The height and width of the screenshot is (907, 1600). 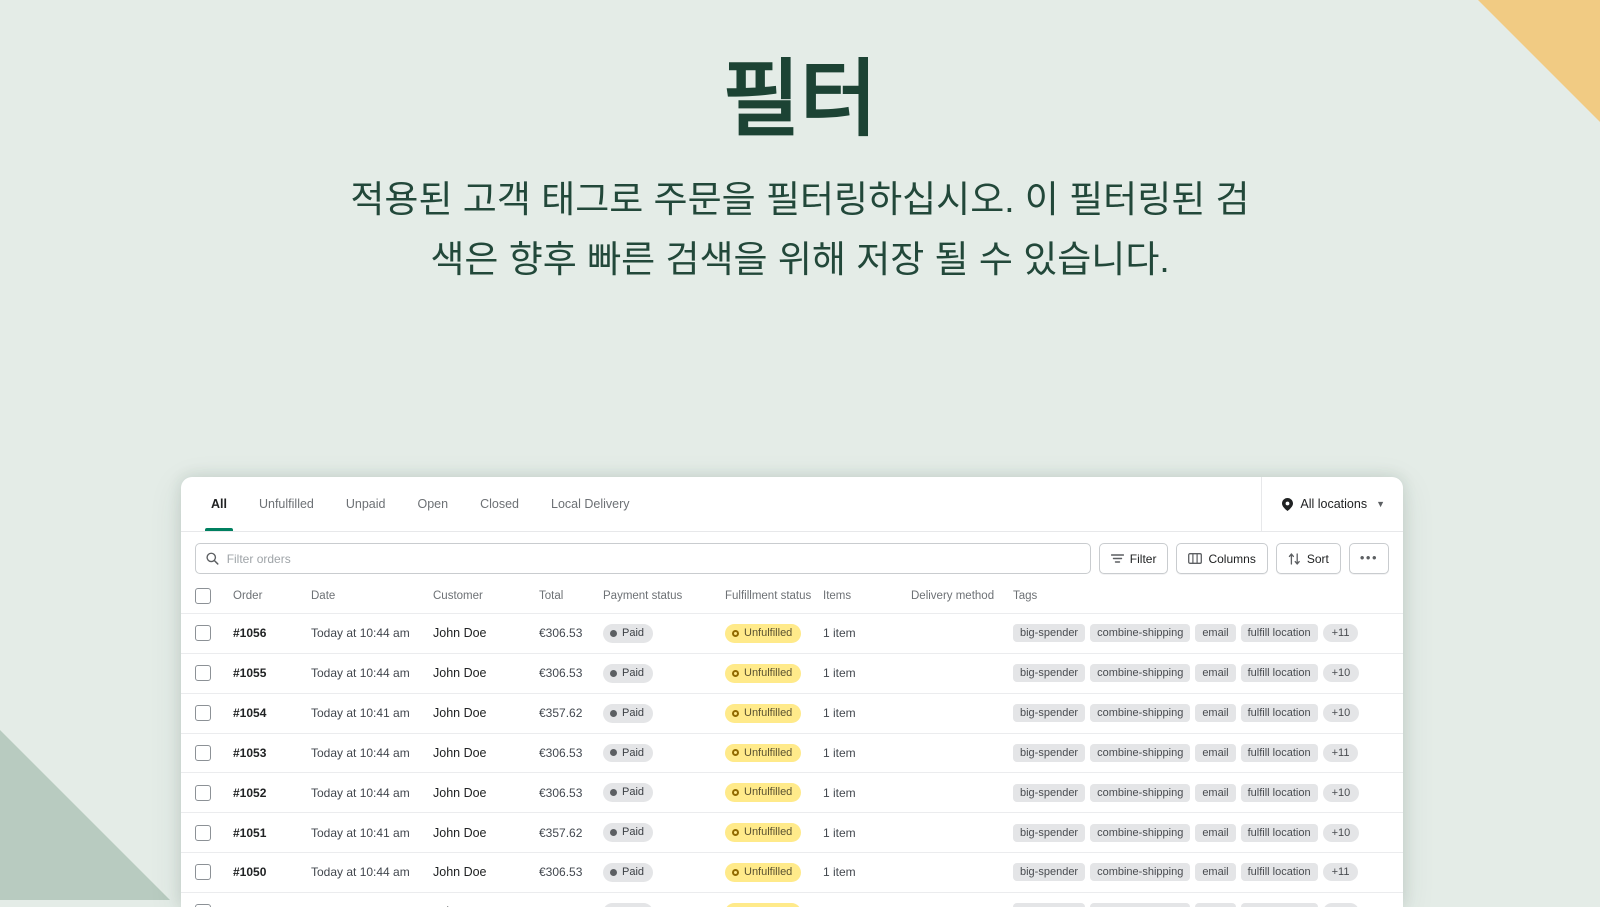 What do you see at coordinates (1143, 559) in the screenshot?
I see `filter-button-label: Filter` at bounding box center [1143, 559].